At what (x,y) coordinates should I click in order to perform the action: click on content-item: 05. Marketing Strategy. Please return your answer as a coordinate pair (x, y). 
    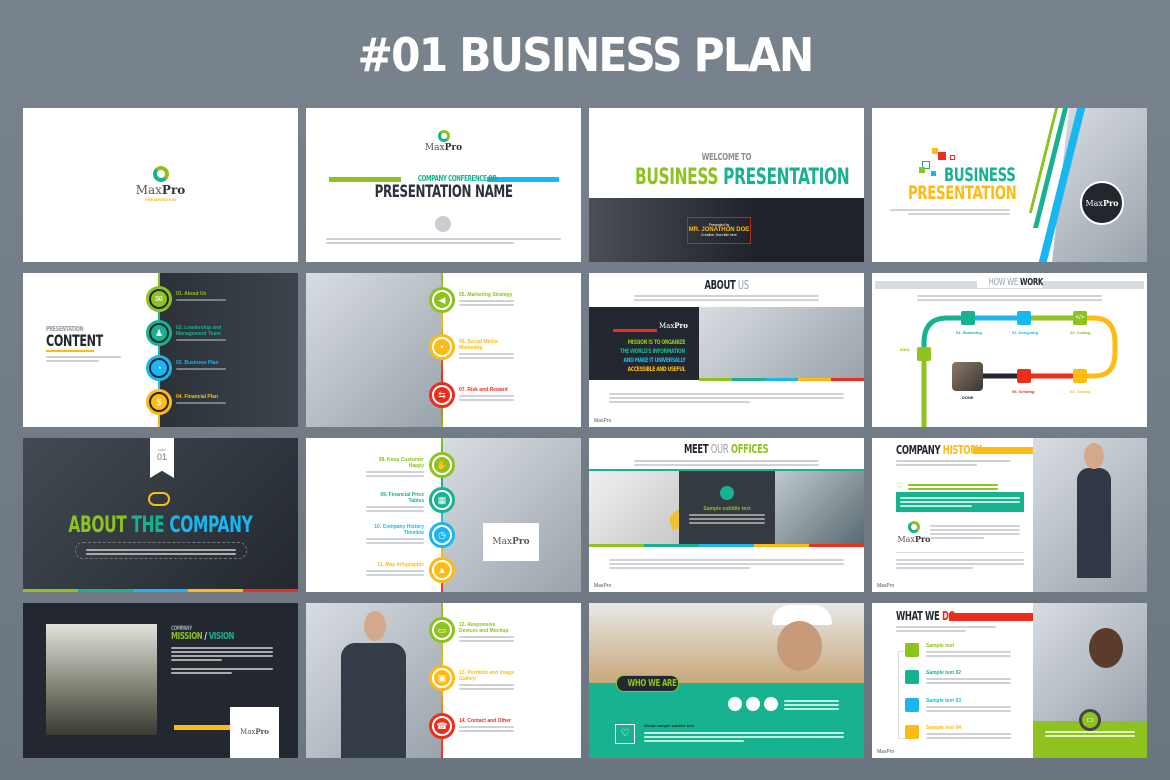
    Looking at the image, I should click on (486, 300).